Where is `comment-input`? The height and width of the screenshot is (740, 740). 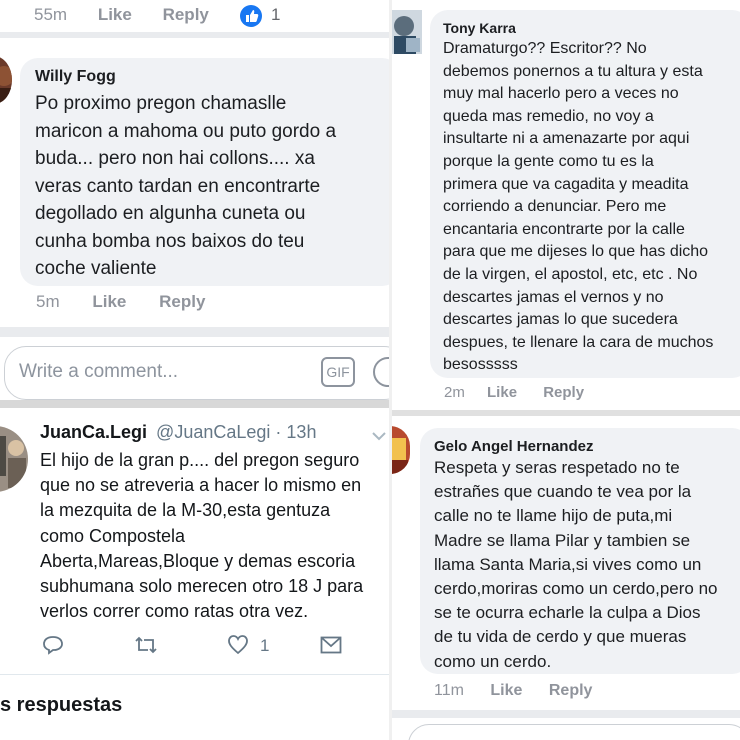
comment-input is located at coordinates (574, 732).